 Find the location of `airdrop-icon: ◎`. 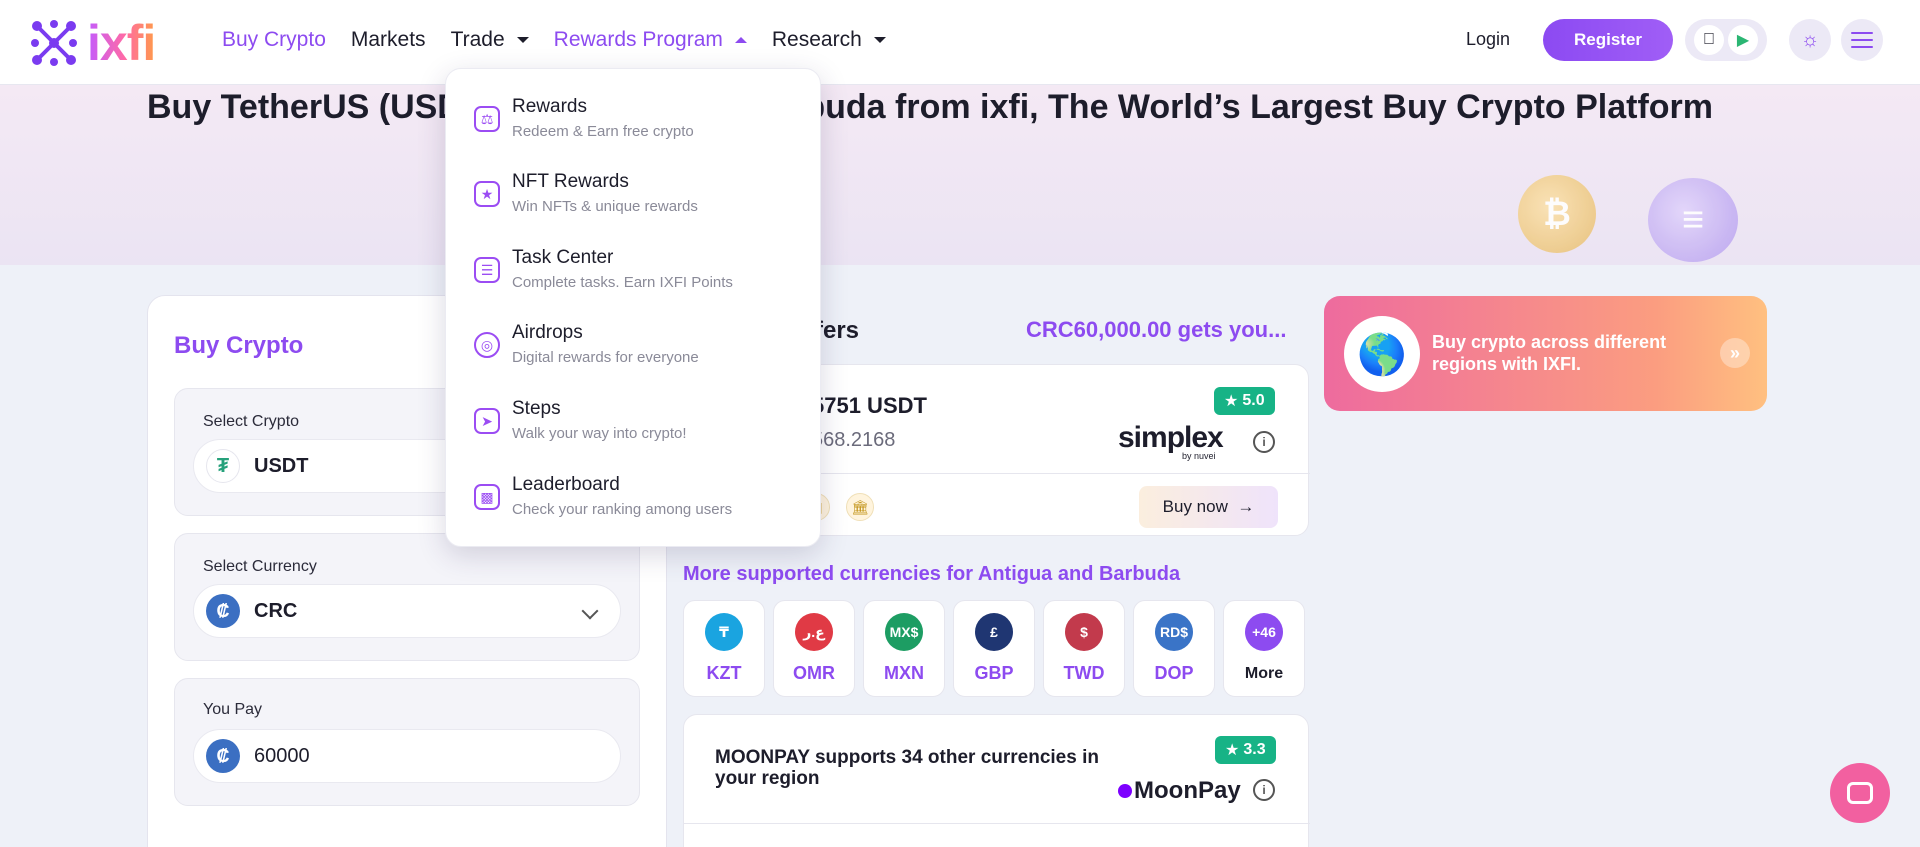

airdrop-icon: ◎ is located at coordinates (487, 345).